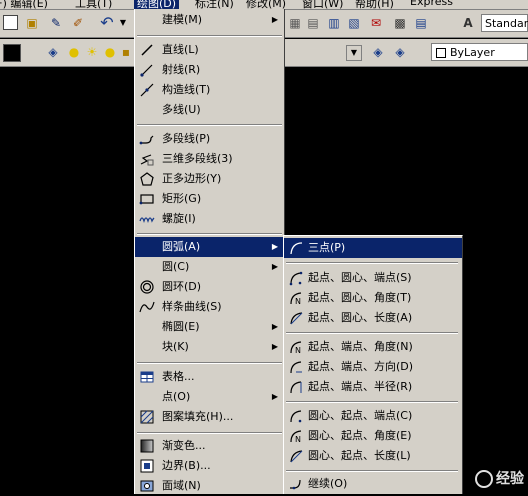 This screenshot has width=528, height=496. I want to click on menu-item-label: 样条曲线(S), so click(192, 306).